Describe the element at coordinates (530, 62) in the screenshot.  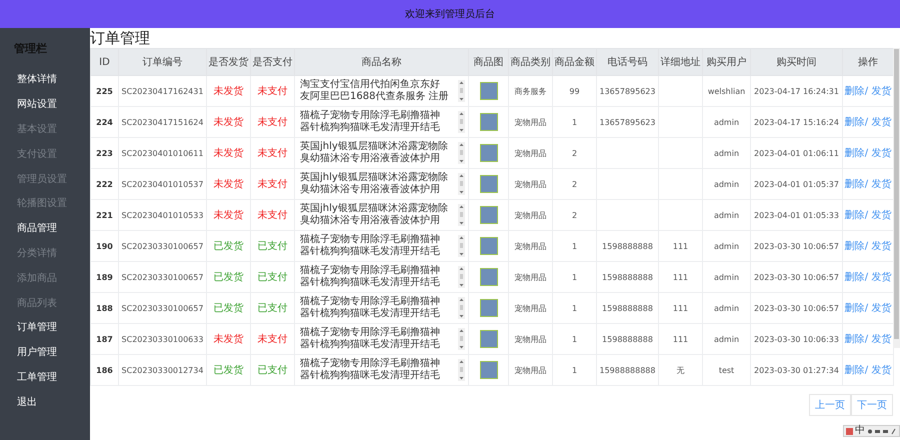
I see `column-header: 商品类别` at that location.